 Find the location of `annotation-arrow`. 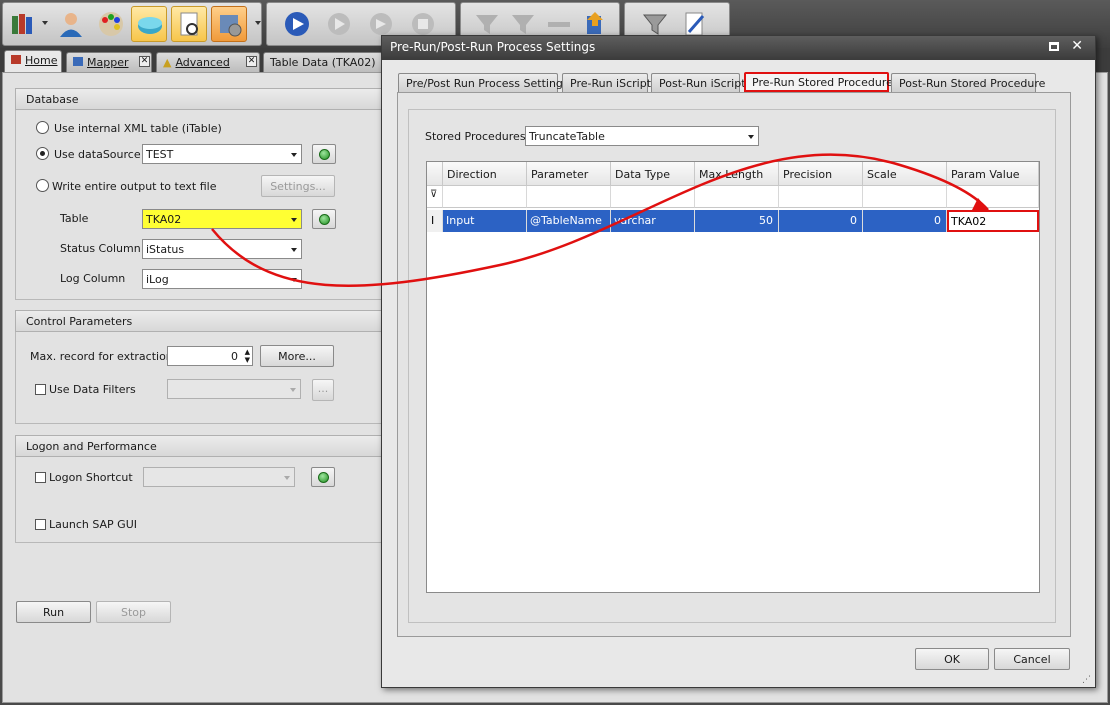

annotation-arrow is located at coordinates (600, 220).